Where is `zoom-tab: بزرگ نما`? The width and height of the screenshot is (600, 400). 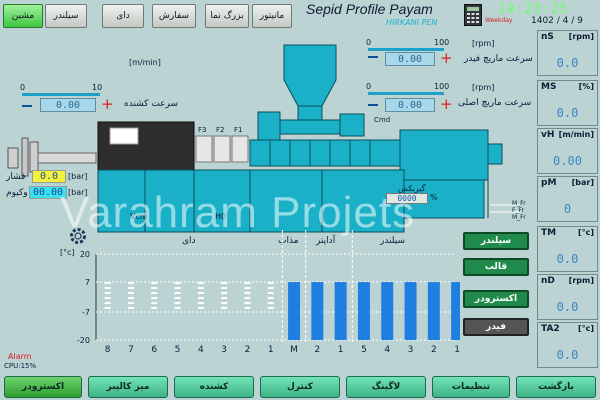 zoom-tab: بزرگ نما is located at coordinates (227, 16).